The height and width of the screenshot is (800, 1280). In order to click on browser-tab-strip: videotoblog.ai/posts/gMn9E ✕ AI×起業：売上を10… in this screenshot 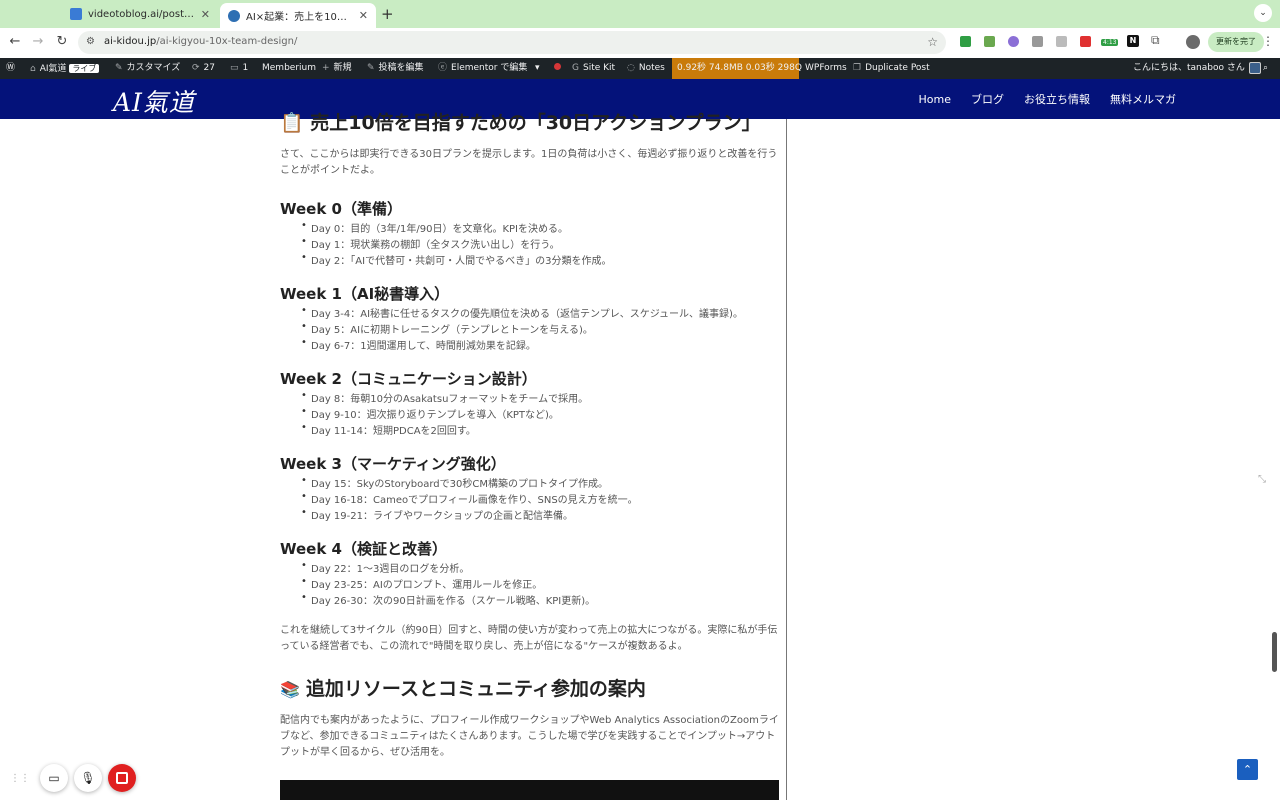, I will do `click(640, 14)`.